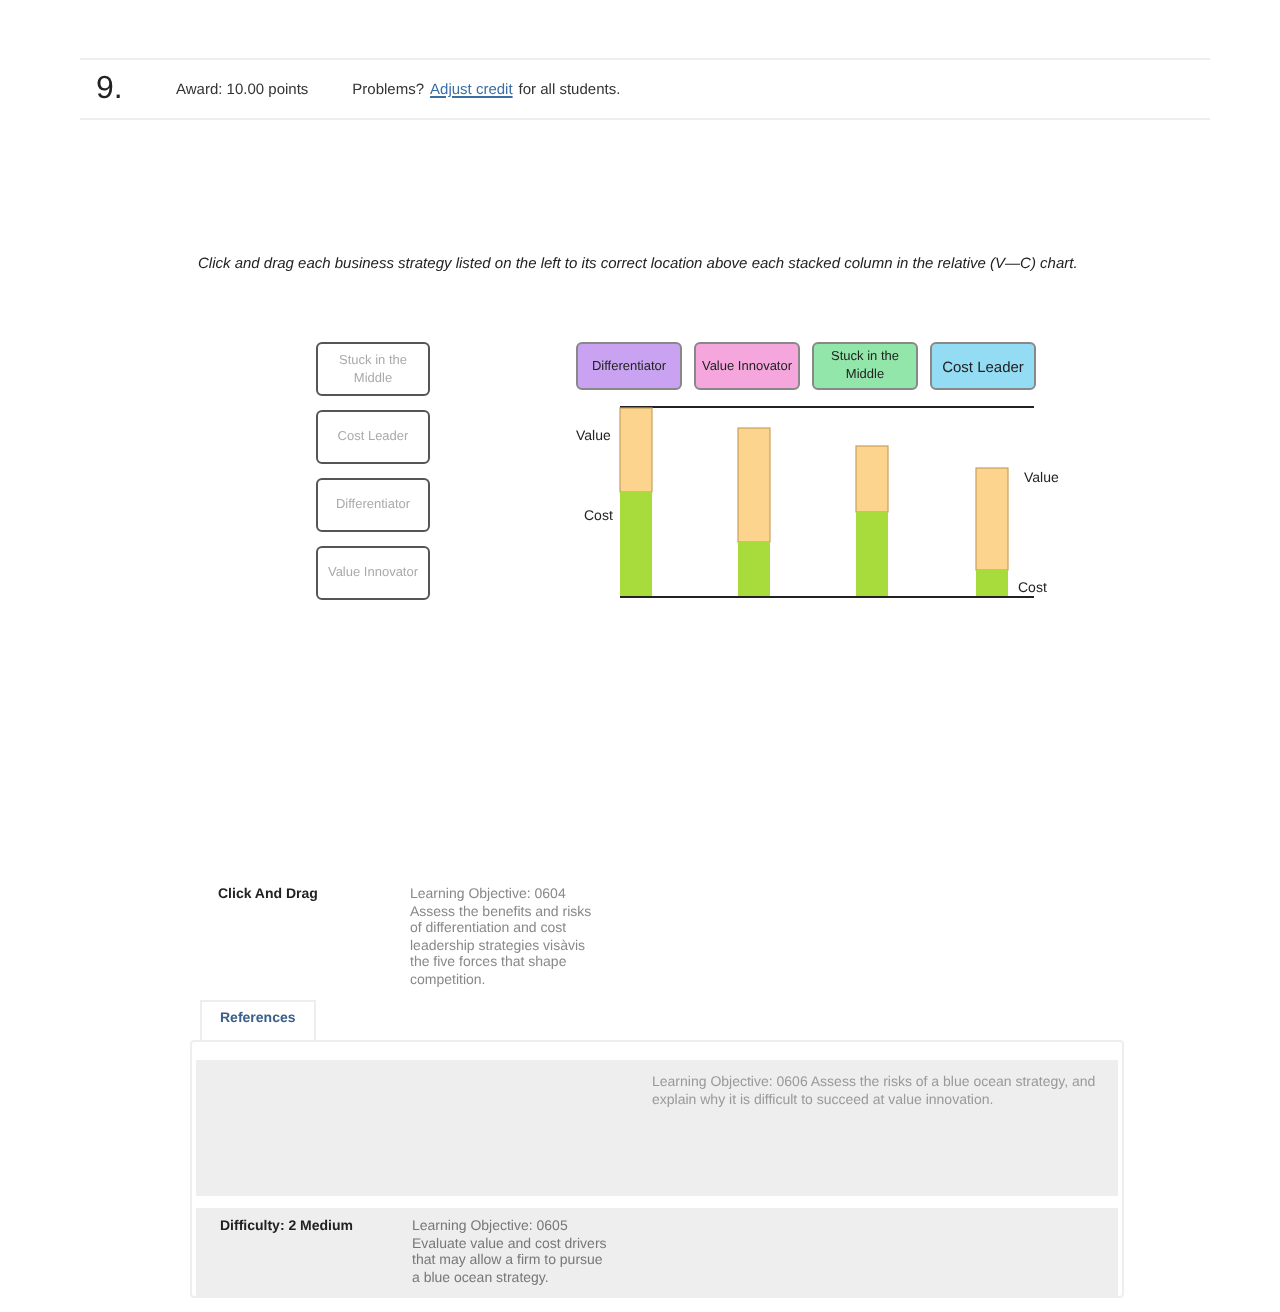  Describe the element at coordinates (110, 89) in the screenshot. I see `question-number: 9.` at that location.